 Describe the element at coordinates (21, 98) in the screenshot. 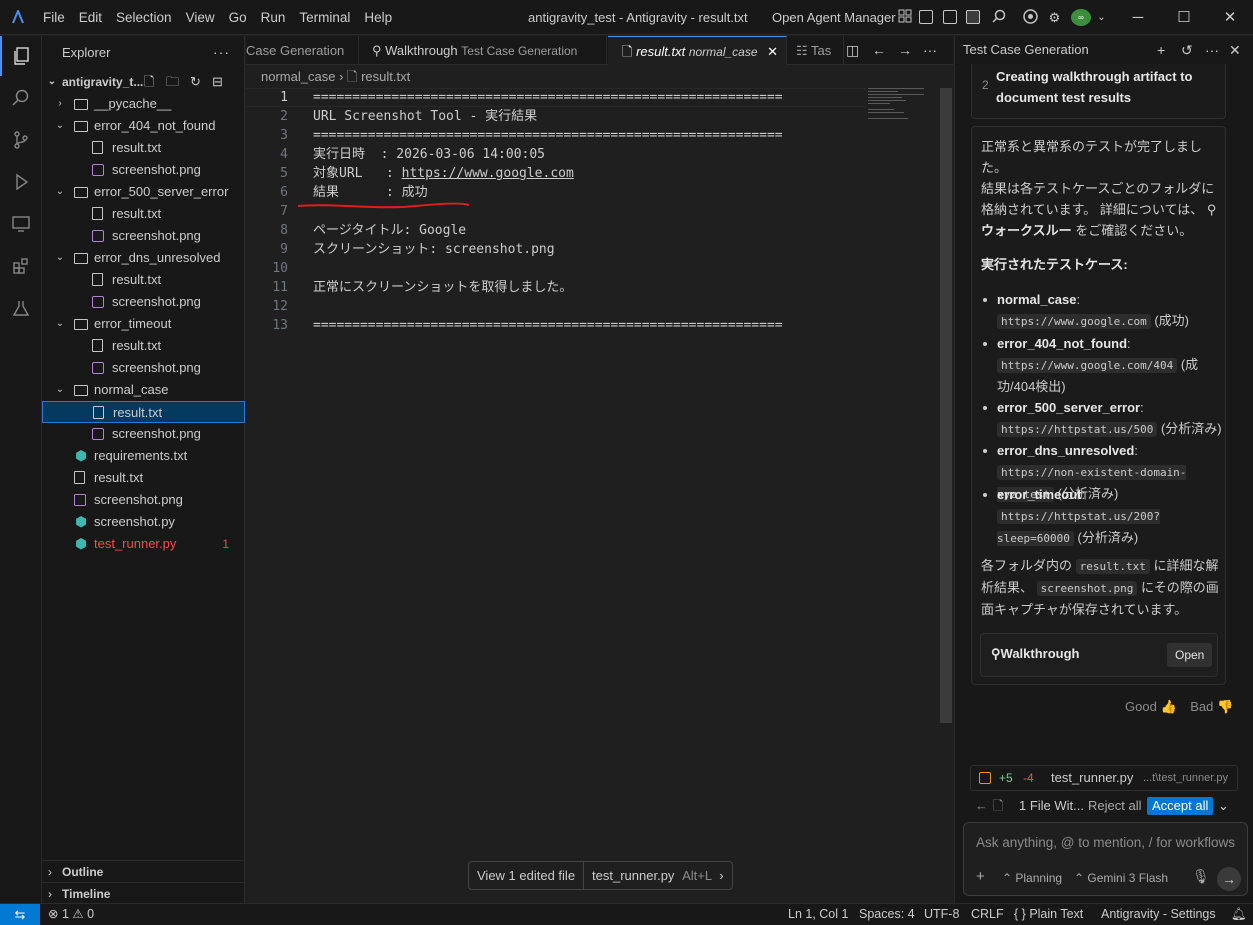

I see `search-view-icon` at that location.